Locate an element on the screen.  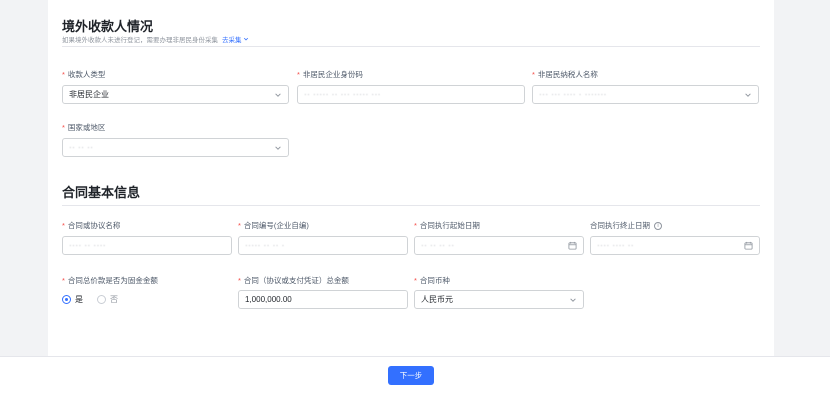
contract-name-value: ···· ·· ···· is located at coordinates (88, 245).